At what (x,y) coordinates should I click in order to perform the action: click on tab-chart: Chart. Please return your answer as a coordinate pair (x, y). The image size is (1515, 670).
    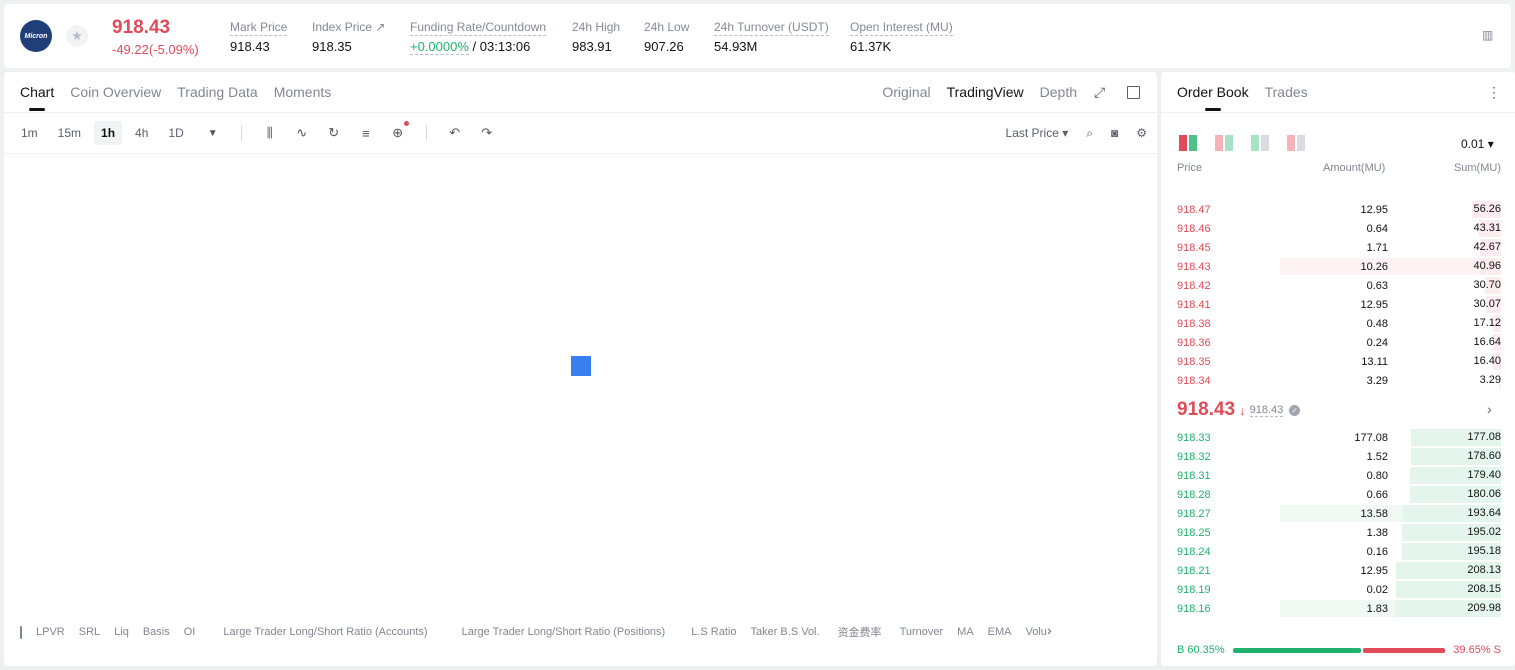
    Looking at the image, I should click on (37, 97).